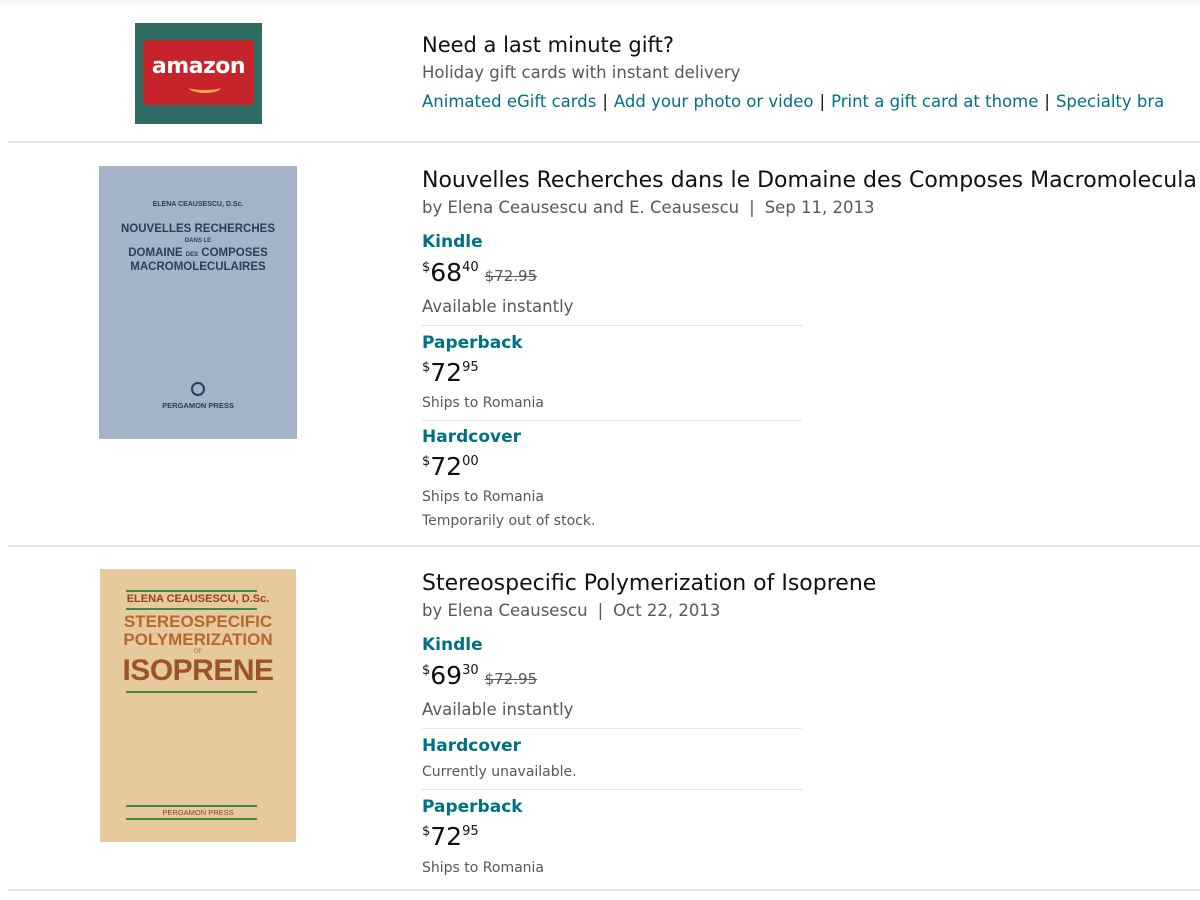 The image size is (1200, 900). What do you see at coordinates (934, 101) in the screenshot?
I see `promo-link-print-gift-card: Print a gift card at thome` at bounding box center [934, 101].